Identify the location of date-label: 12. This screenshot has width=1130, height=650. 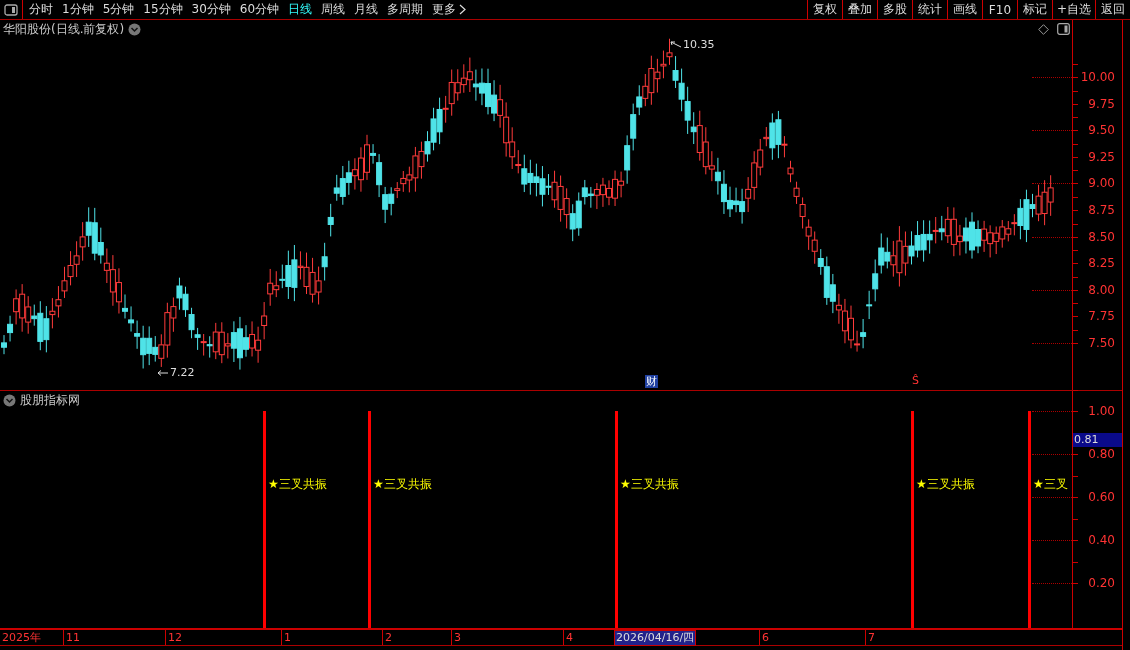
(175, 637).